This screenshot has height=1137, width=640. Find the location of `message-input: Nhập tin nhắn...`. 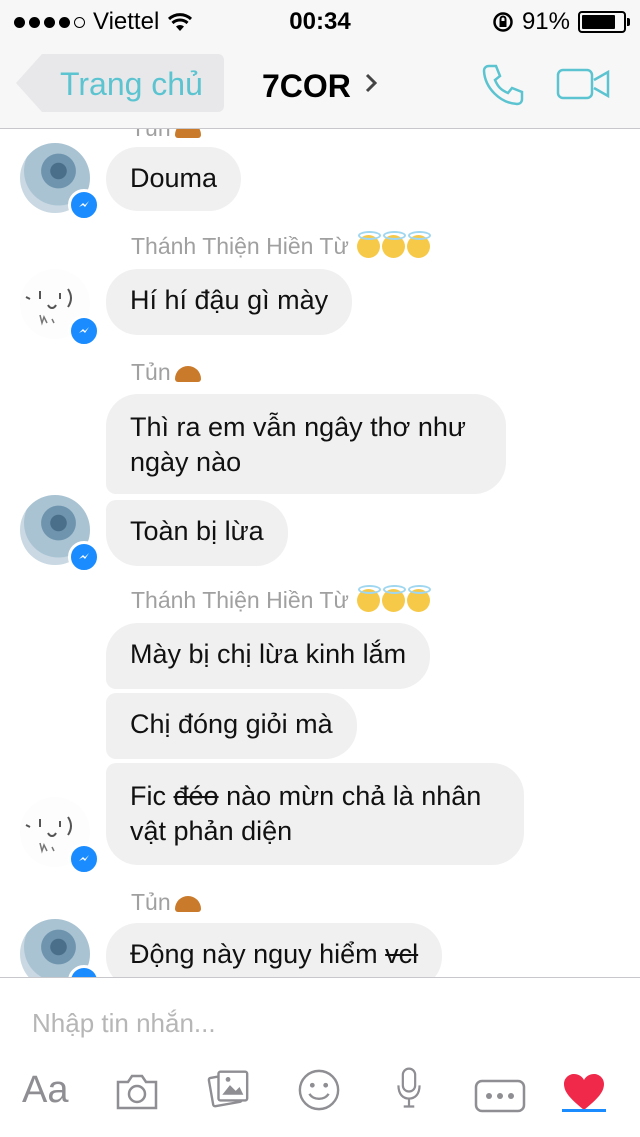

message-input: Nhập tin nhắn... is located at coordinates (124, 1023).